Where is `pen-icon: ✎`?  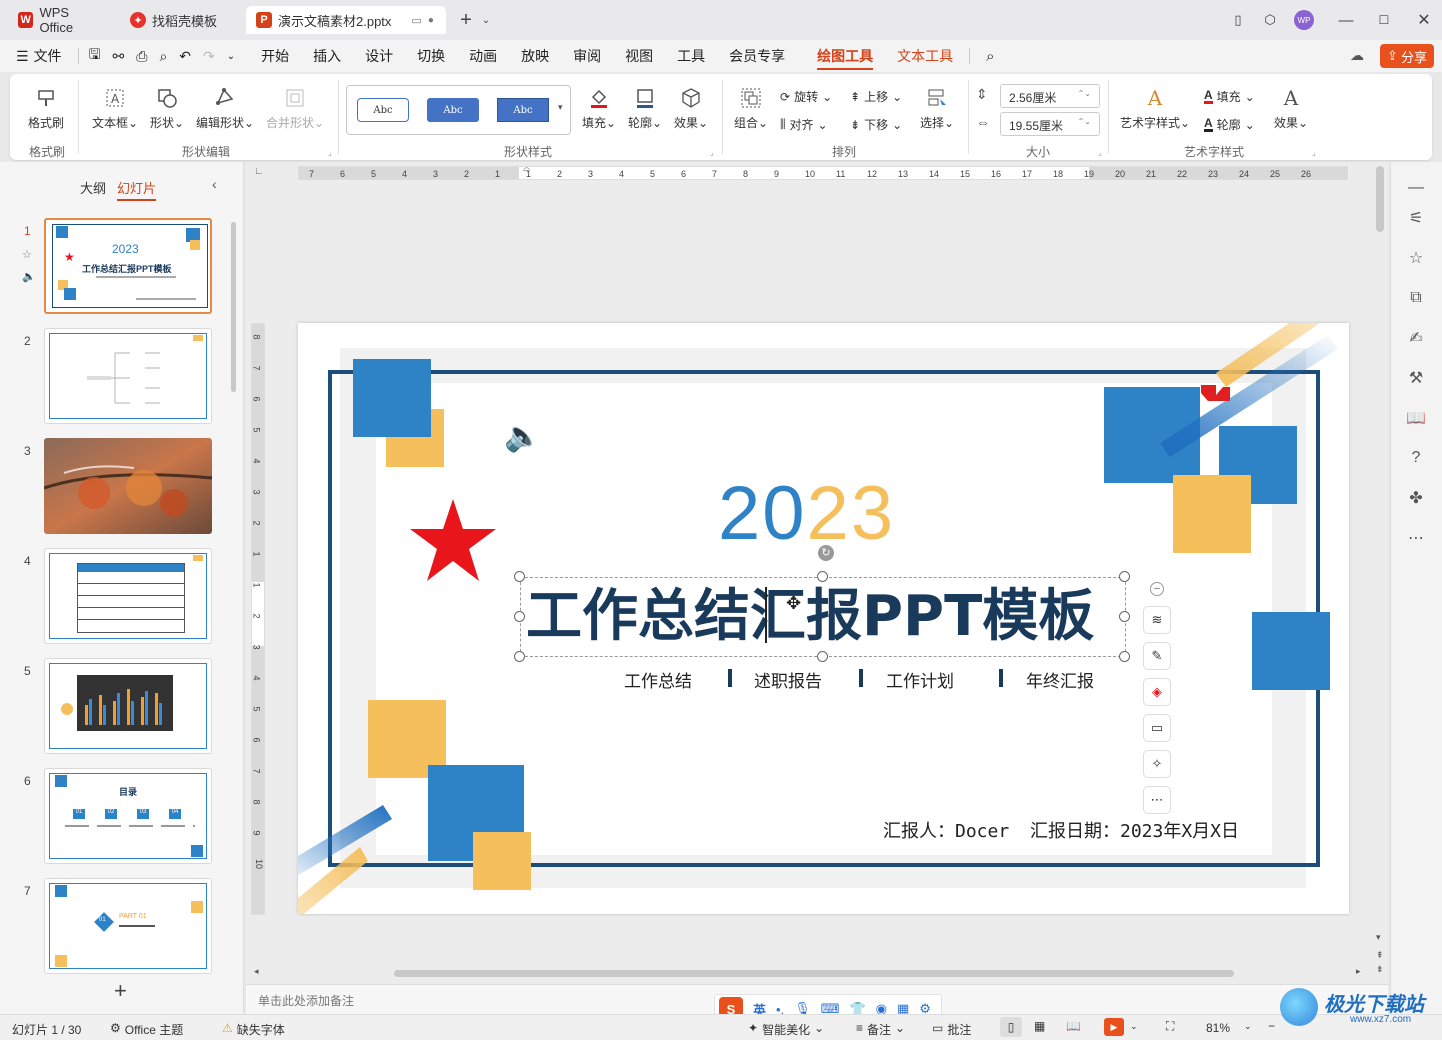 pen-icon: ✎ is located at coordinates (1157, 656).